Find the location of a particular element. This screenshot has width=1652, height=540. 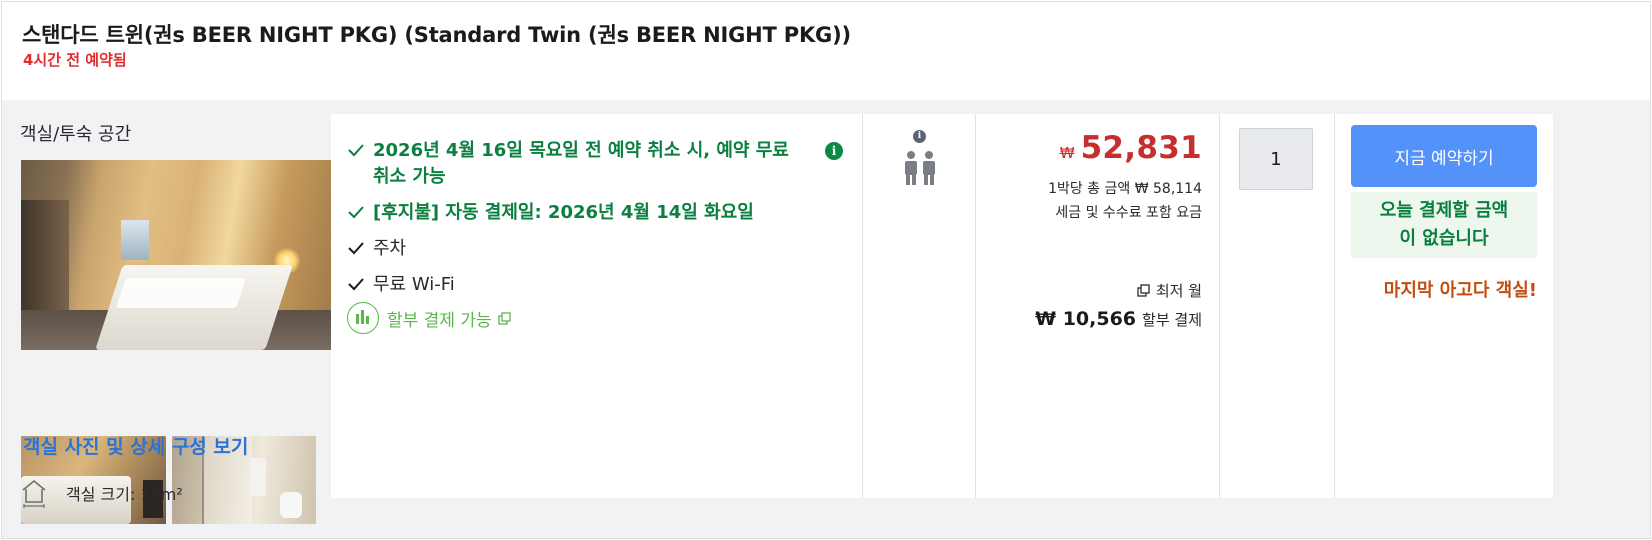

photo-window is located at coordinates (135, 240).